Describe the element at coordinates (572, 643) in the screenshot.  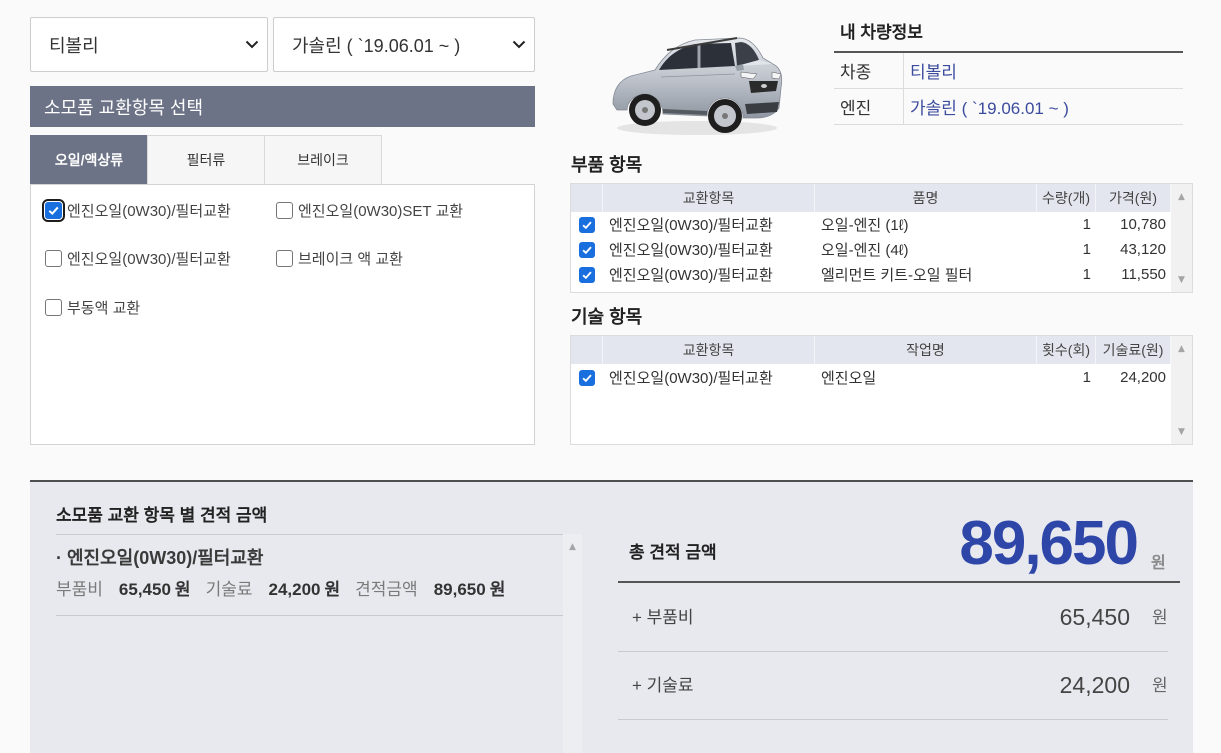
I see `summary-list-scrollbar: ▲` at that location.